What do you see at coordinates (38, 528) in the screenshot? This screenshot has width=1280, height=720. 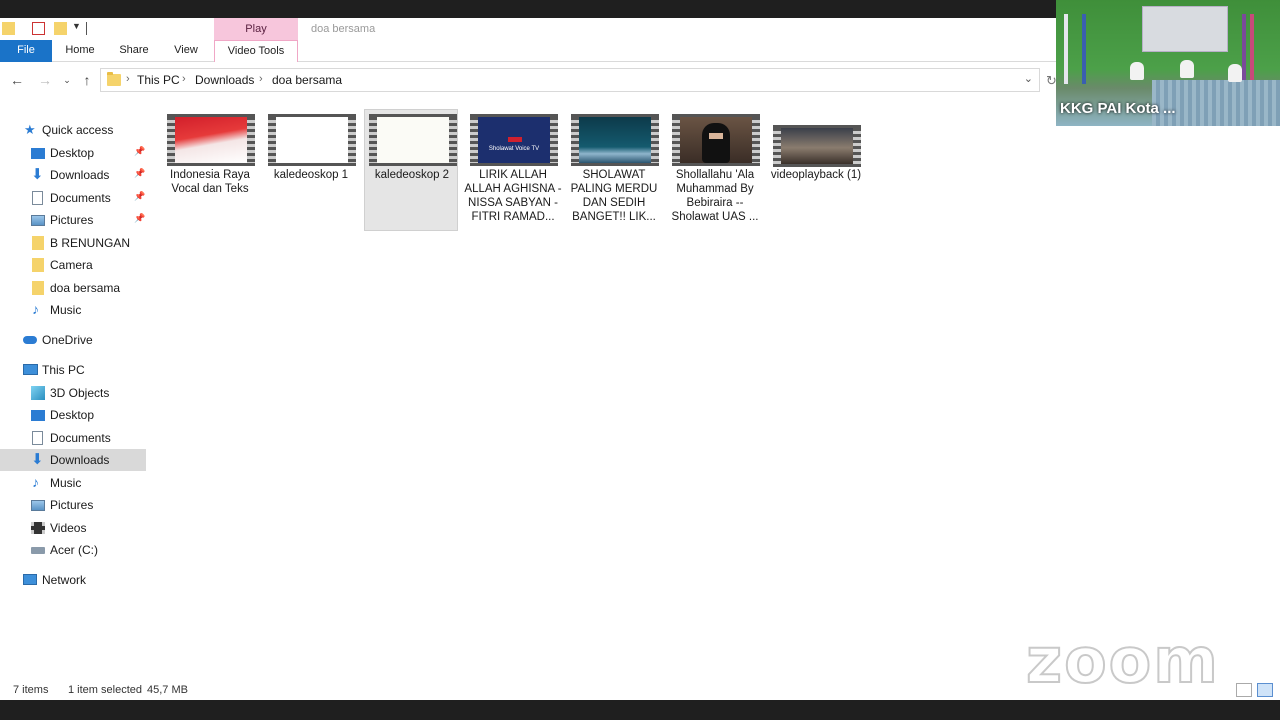 I see `film-icon` at bounding box center [38, 528].